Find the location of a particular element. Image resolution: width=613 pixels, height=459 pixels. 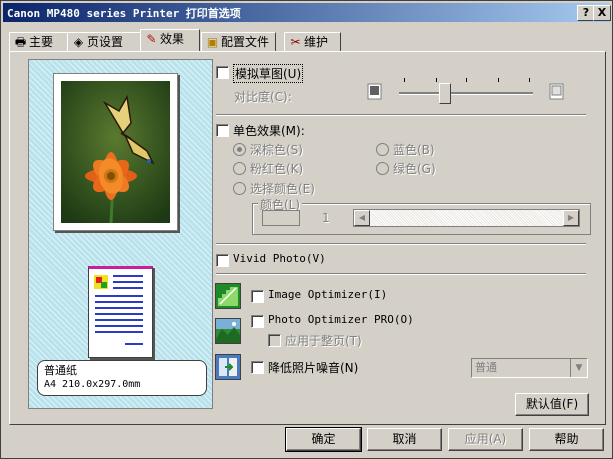

scroll-left-arrow-icon: ◀ is located at coordinates (362, 218).